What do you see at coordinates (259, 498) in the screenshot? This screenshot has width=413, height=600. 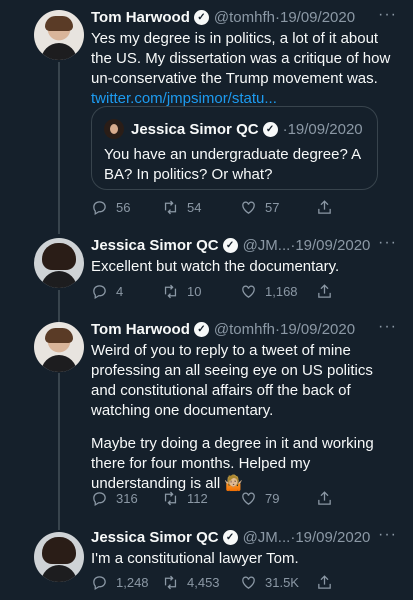 I see `like-button: 79` at bounding box center [259, 498].